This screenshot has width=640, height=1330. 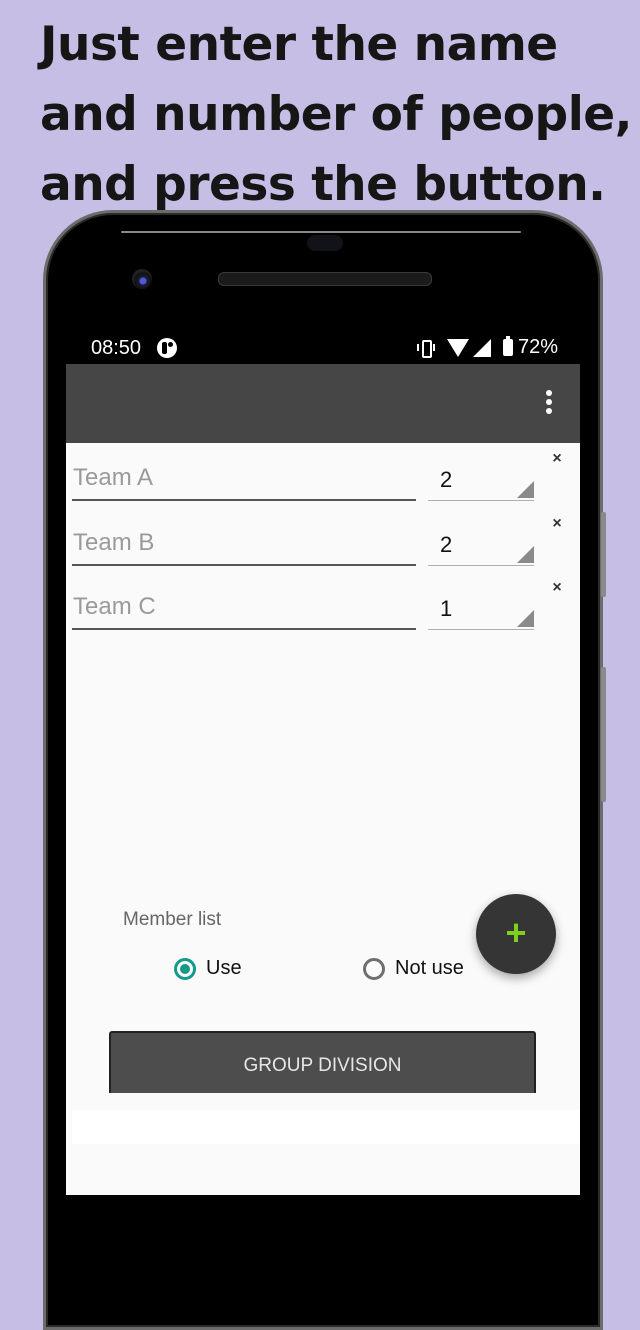 I want to click on status-time: 08:50, so click(x=116, y=348).